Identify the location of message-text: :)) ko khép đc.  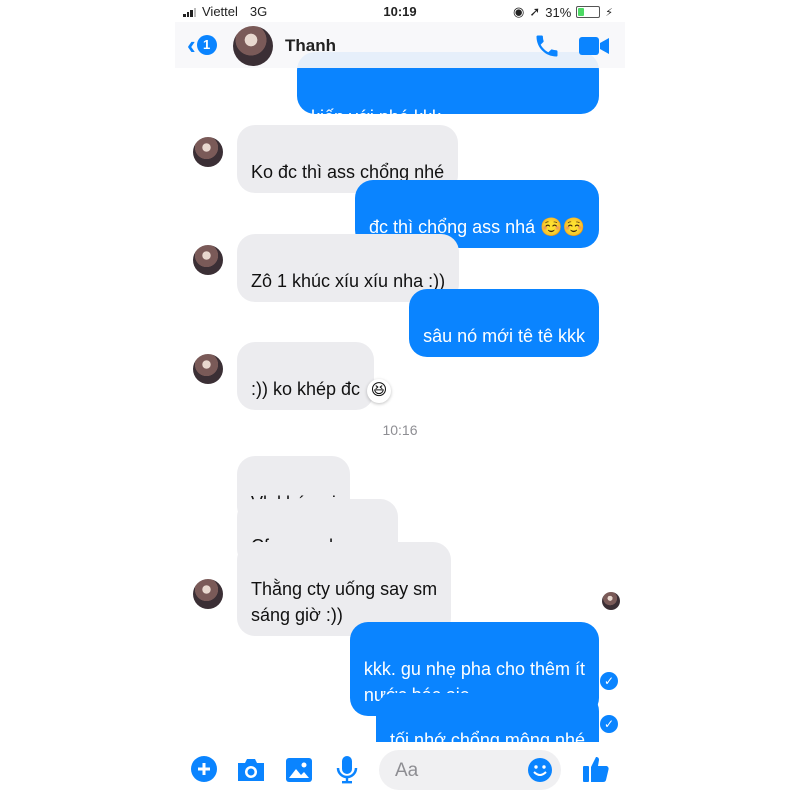
(306, 389).